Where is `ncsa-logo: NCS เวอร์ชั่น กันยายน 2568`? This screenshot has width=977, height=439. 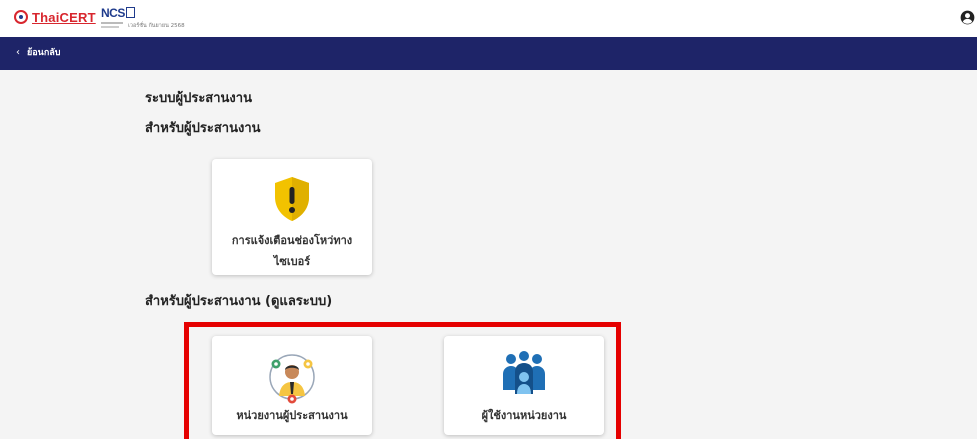
ncsa-logo: NCS เวอร์ชั่น กันยายน 2568 is located at coordinates (151, 19).